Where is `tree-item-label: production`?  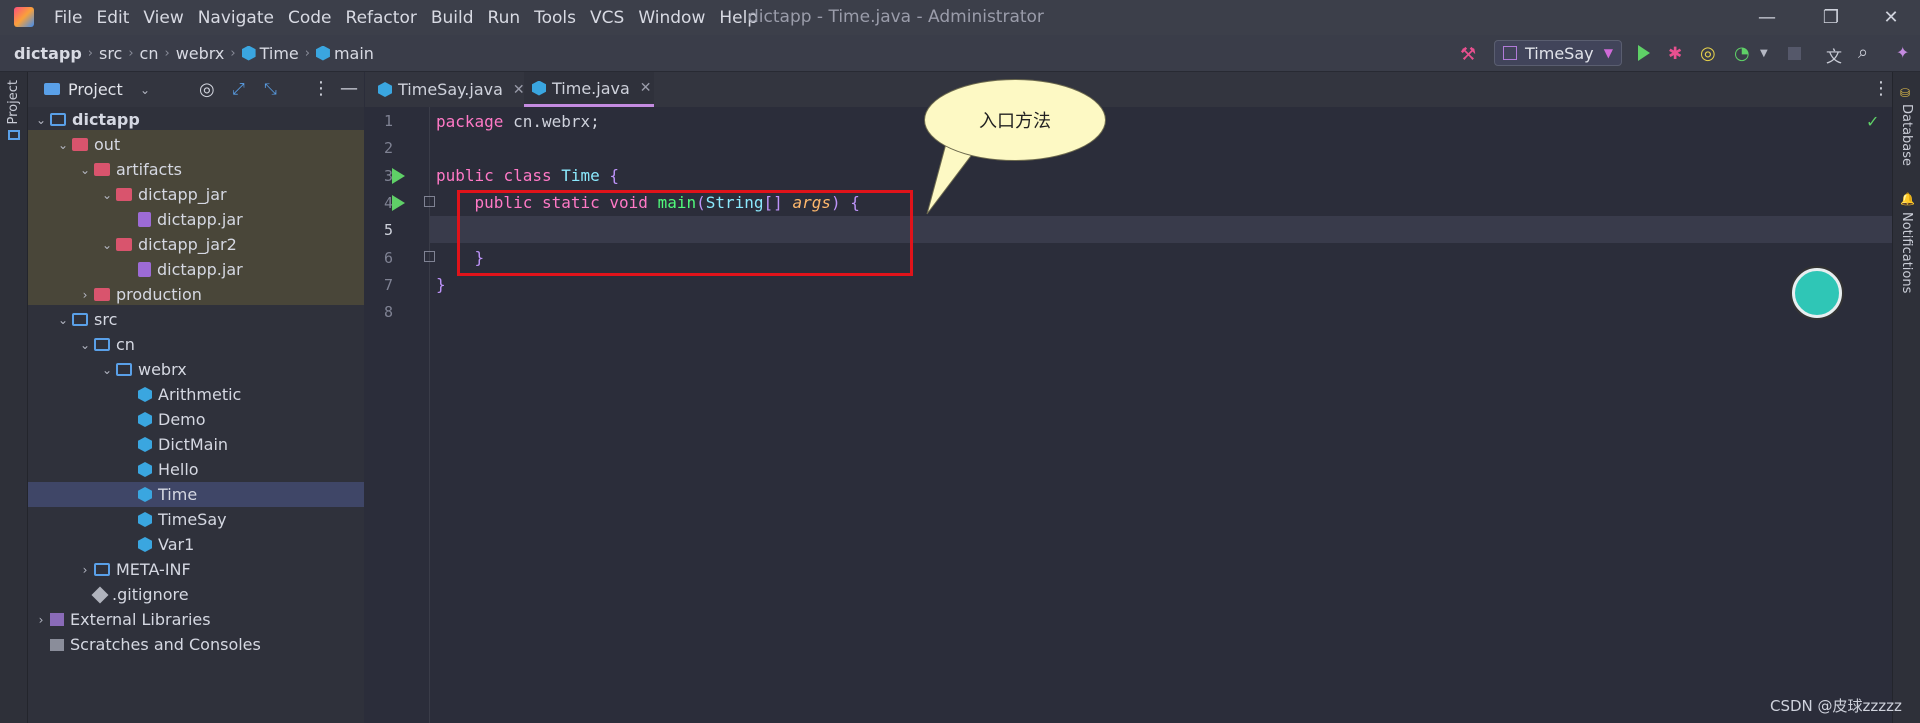
tree-item-label: production is located at coordinates (159, 294).